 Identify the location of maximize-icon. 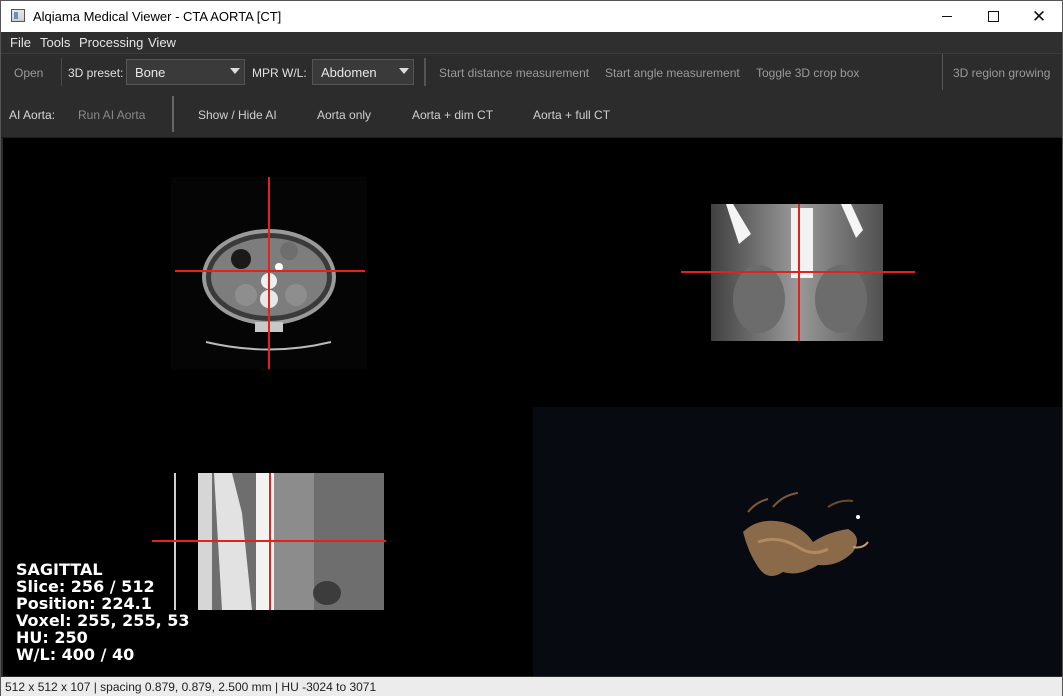
(993, 16).